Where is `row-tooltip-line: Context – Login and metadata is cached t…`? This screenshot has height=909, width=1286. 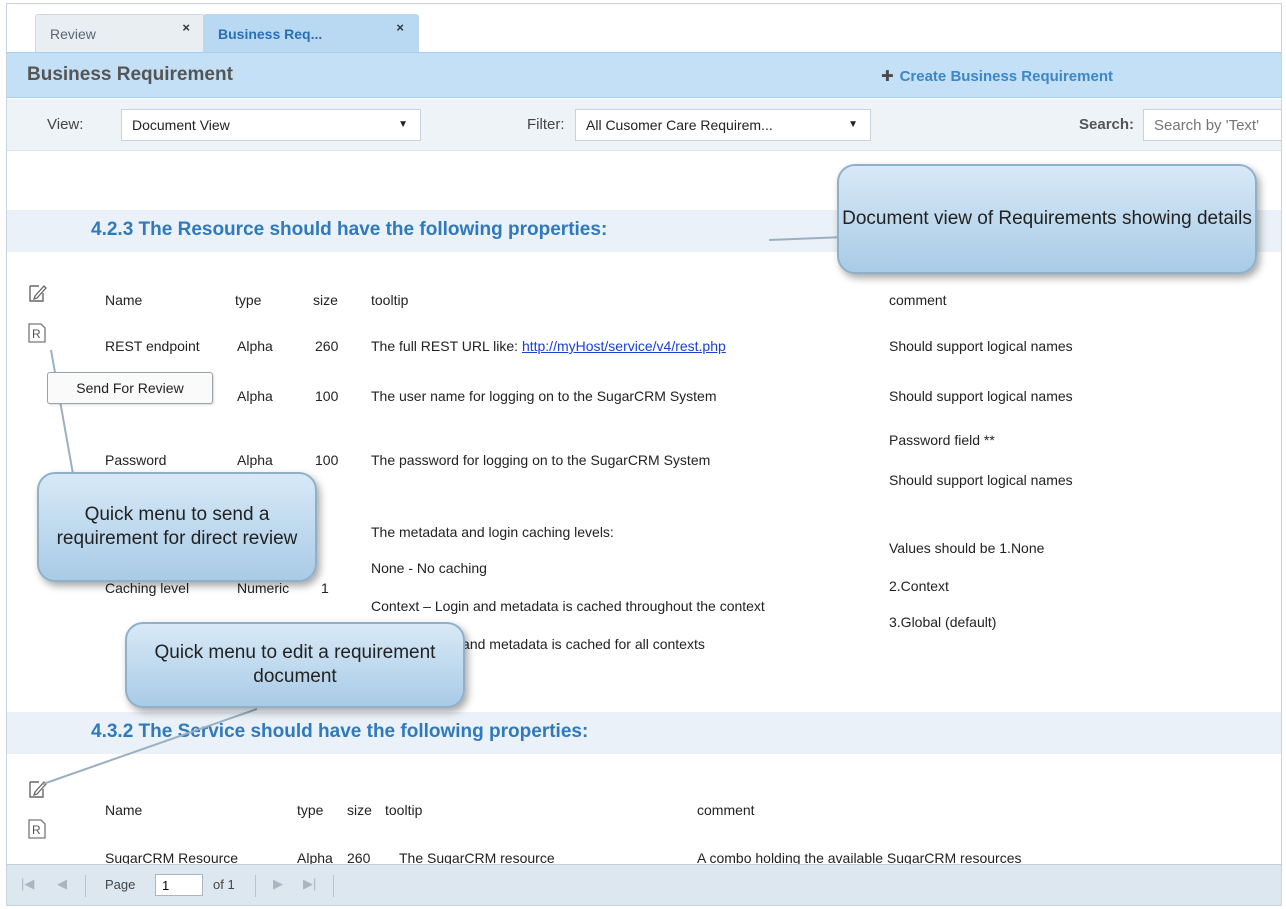
row-tooltip-line: Context – Login and metadata is cached t… is located at coordinates (568, 606).